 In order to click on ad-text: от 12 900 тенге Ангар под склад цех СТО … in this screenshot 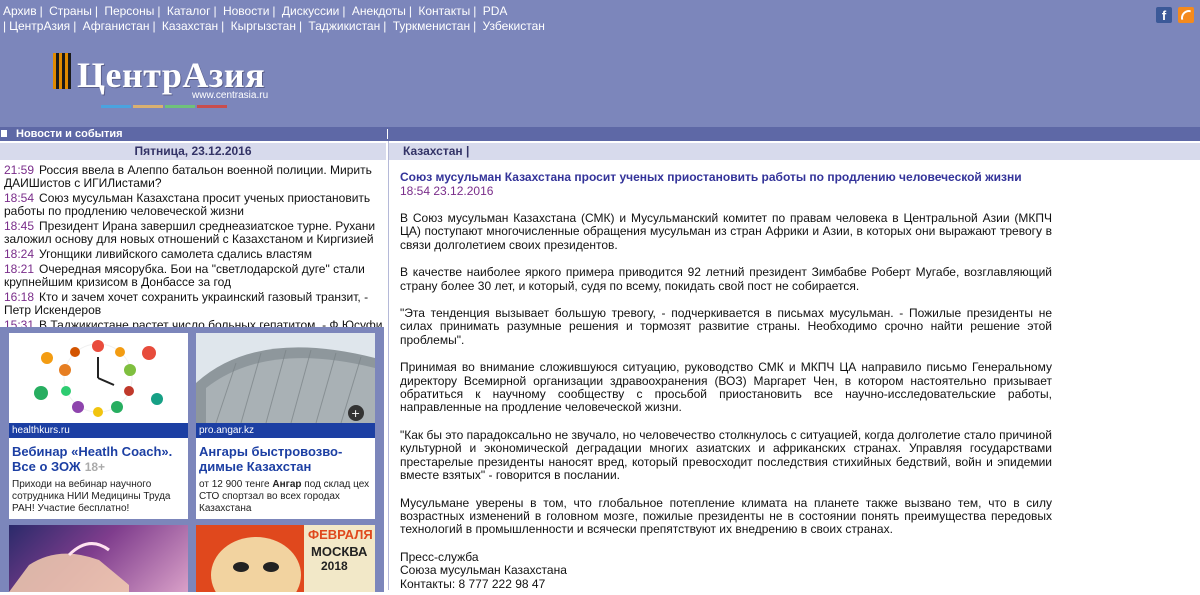, I will do `click(286, 497)`.